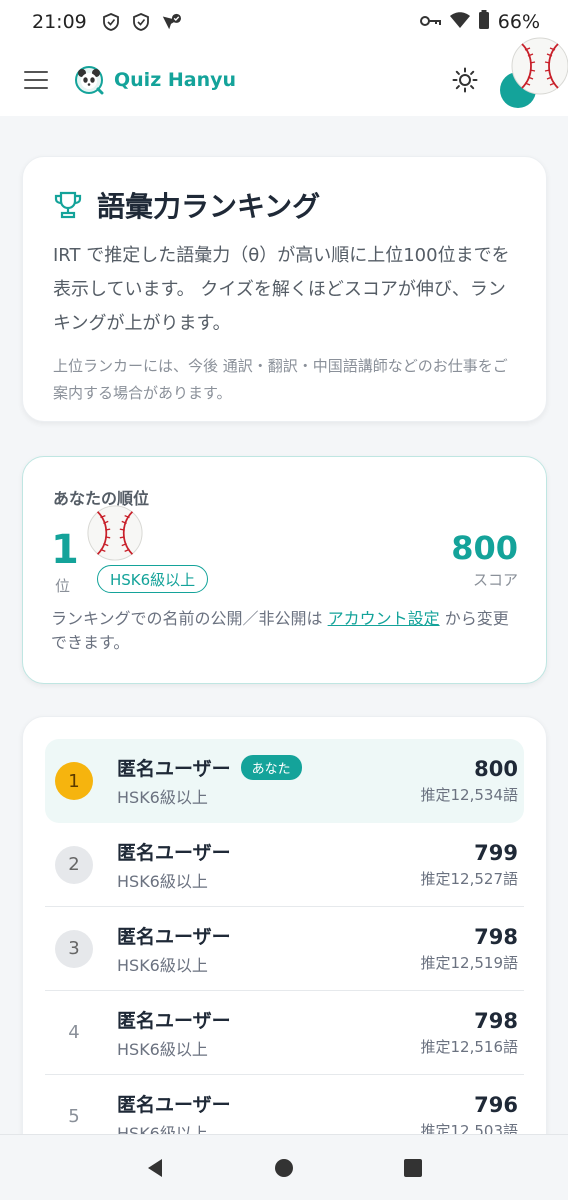 The height and width of the screenshot is (1200, 568). What do you see at coordinates (284, 80) in the screenshot?
I see `app-header: Quiz Hanyu` at bounding box center [284, 80].